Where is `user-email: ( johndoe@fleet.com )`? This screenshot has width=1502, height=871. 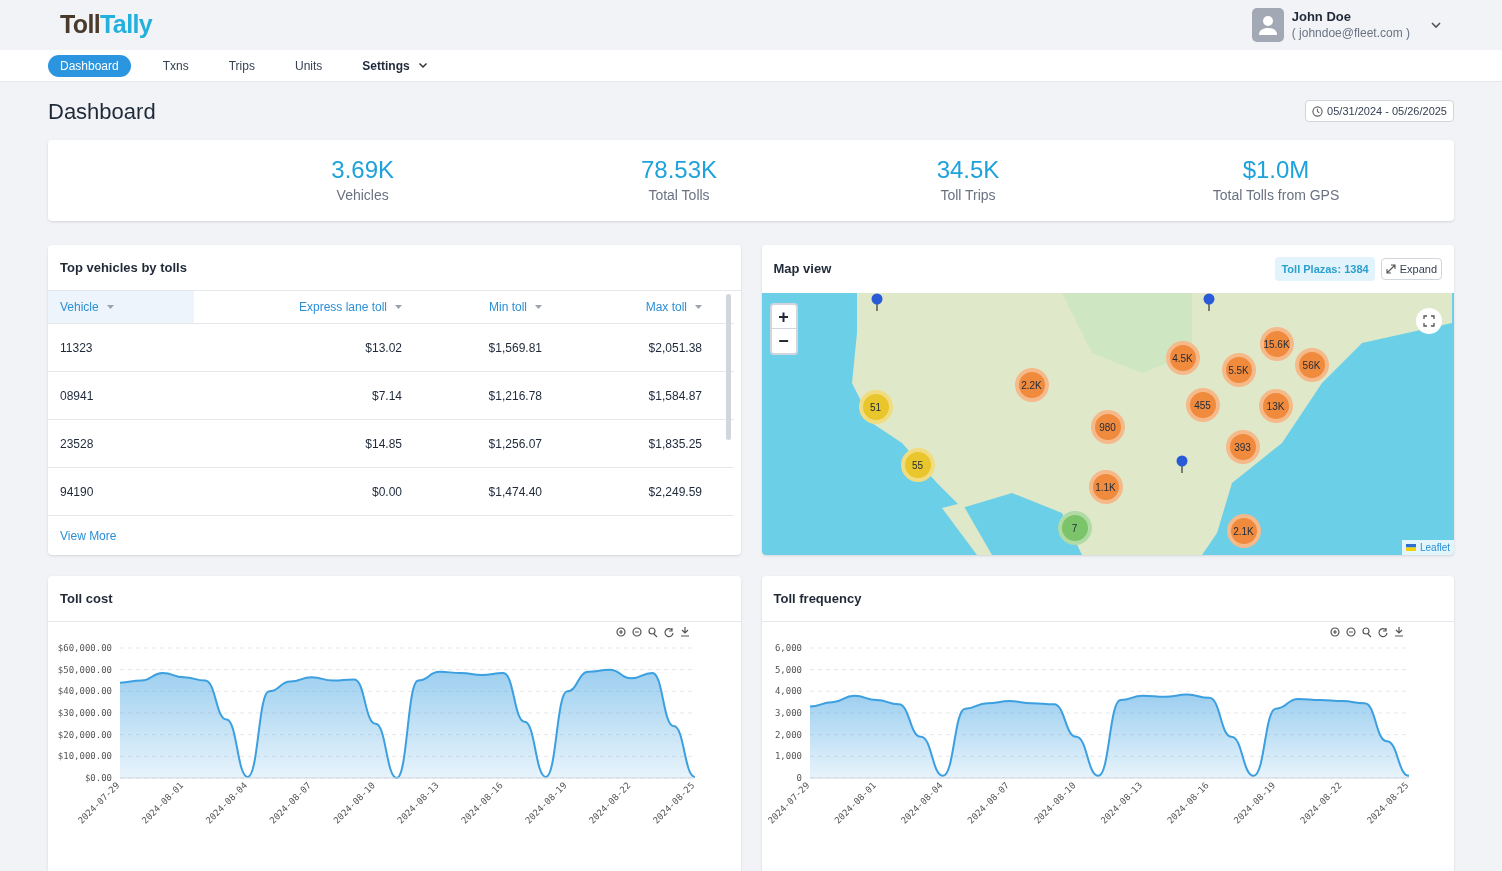
user-email: ( johndoe@fleet.com ) is located at coordinates (1350, 33).